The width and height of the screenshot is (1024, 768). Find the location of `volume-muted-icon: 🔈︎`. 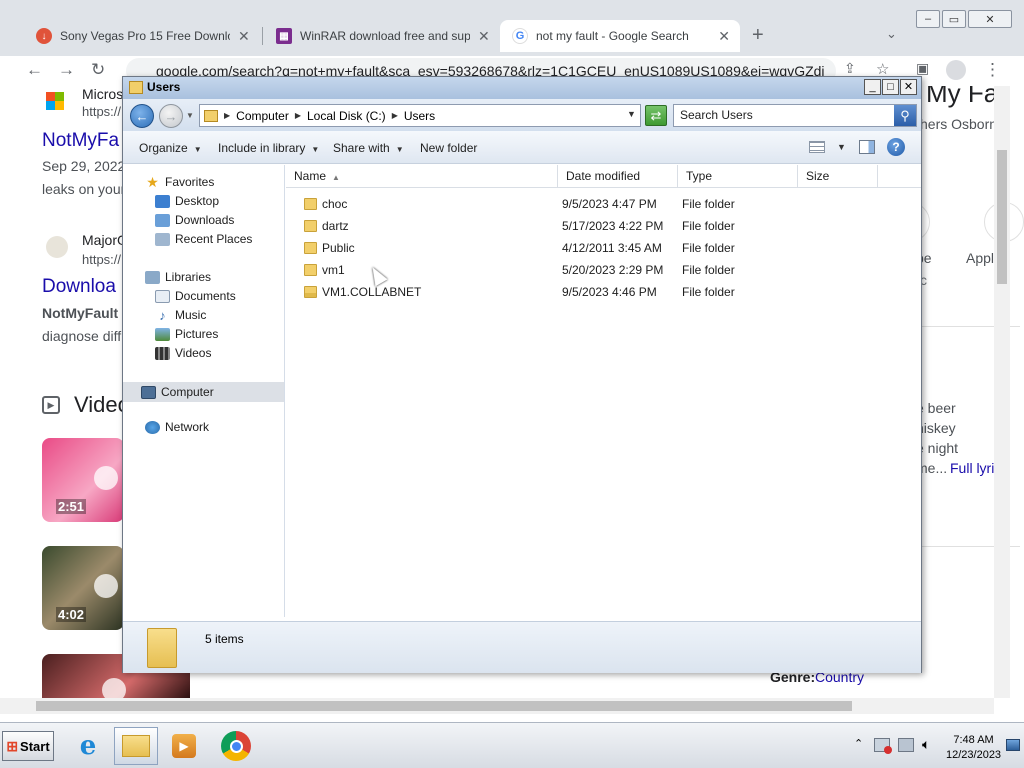

volume-muted-icon: 🔈︎ is located at coordinates (926, 744).